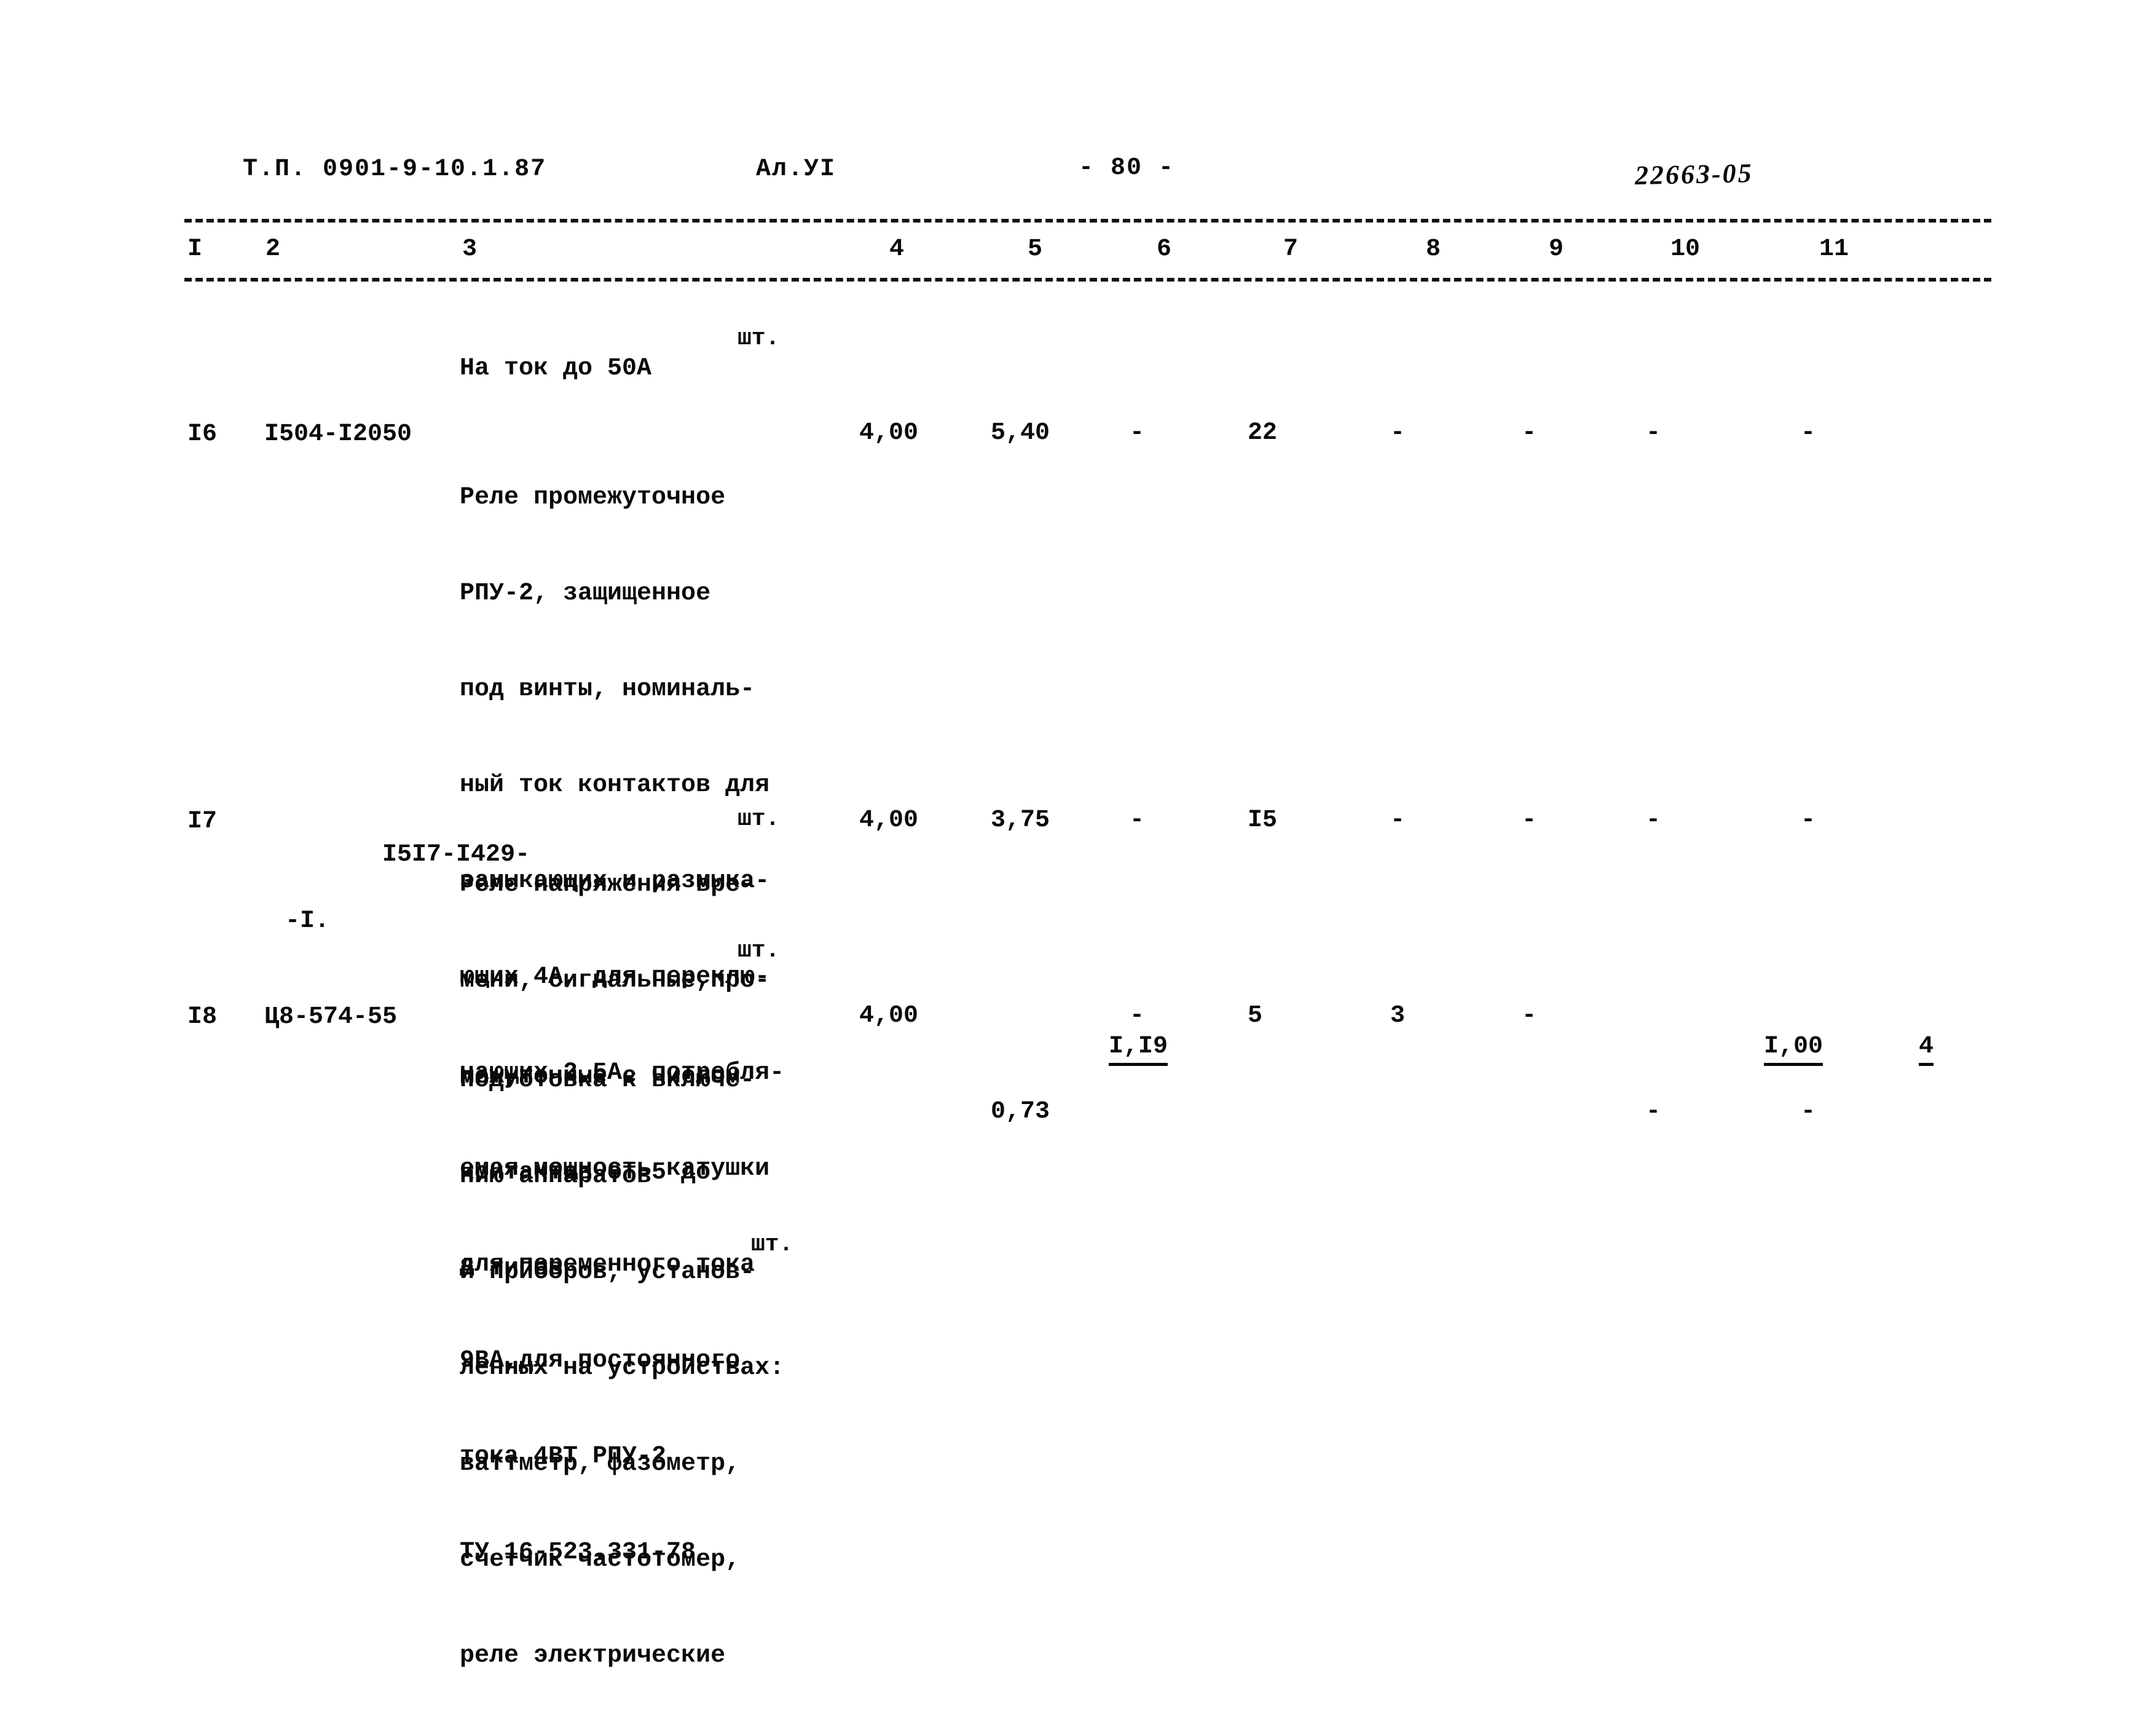 This screenshot has height=1736, width=2156. What do you see at coordinates (622, 1368) in the screenshot?
I see `description-line: ленных на устройствах:` at bounding box center [622, 1368].